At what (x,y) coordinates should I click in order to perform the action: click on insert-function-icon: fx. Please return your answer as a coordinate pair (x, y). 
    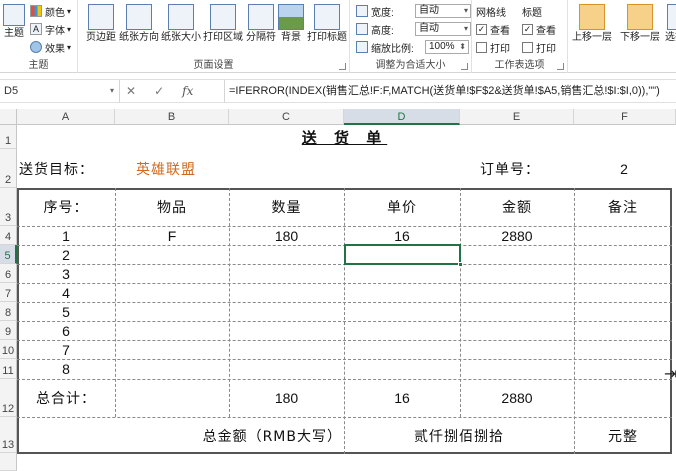
    Looking at the image, I should click on (187, 91).